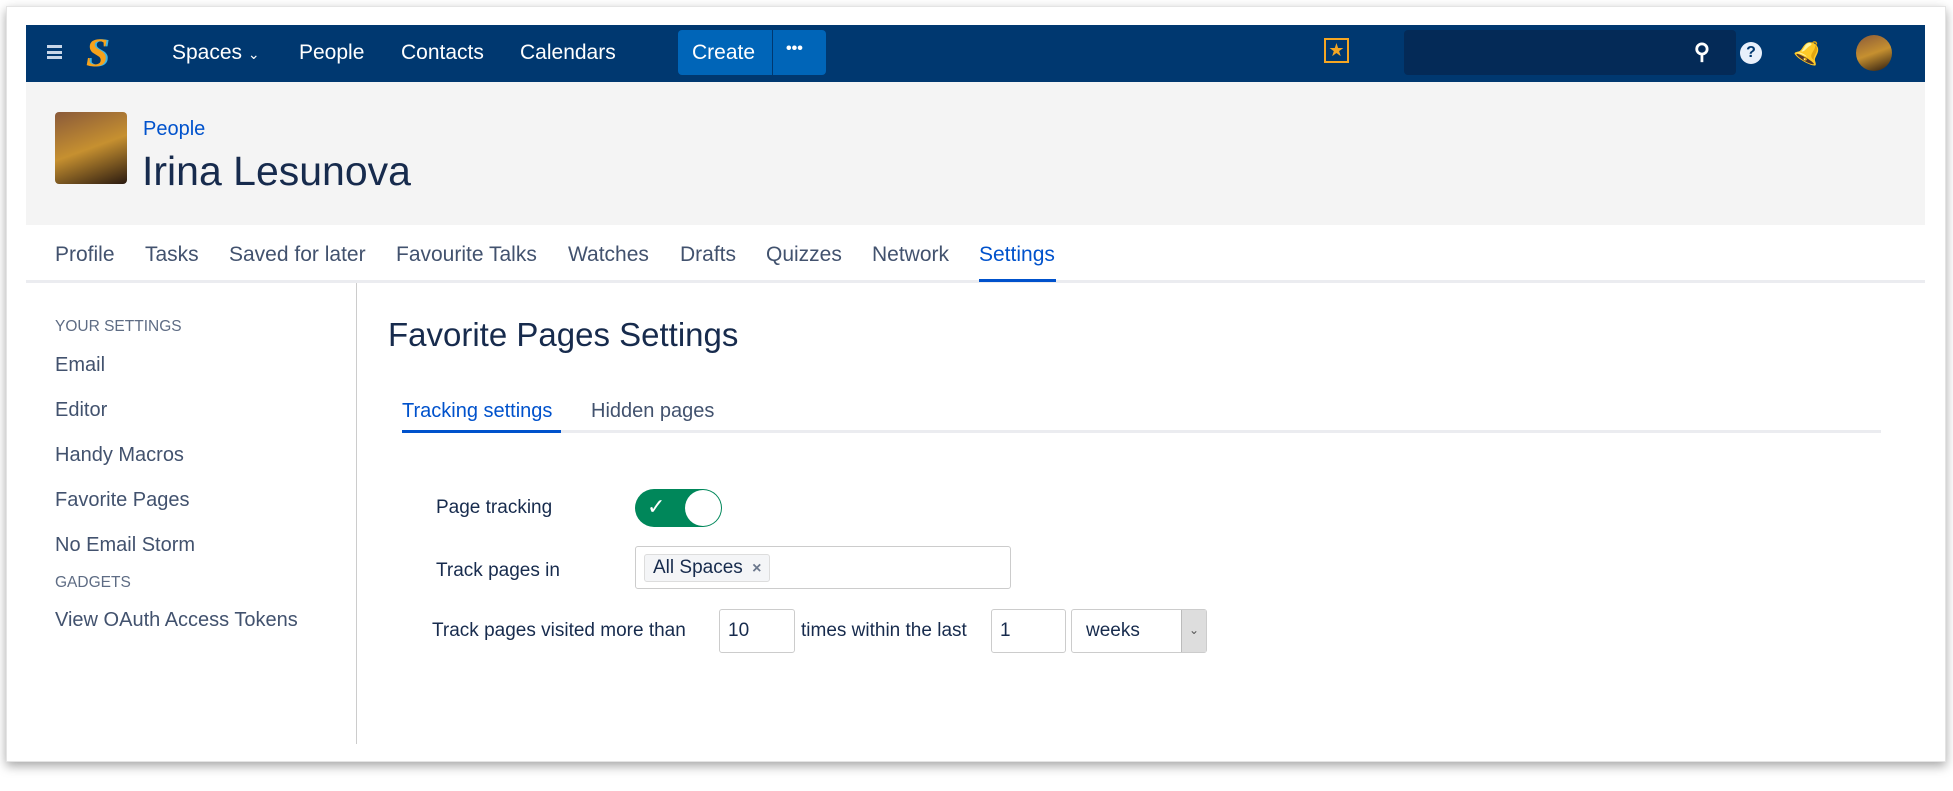  What do you see at coordinates (739, 630) in the screenshot?
I see `visited-count-value: 10` at bounding box center [739, 630].